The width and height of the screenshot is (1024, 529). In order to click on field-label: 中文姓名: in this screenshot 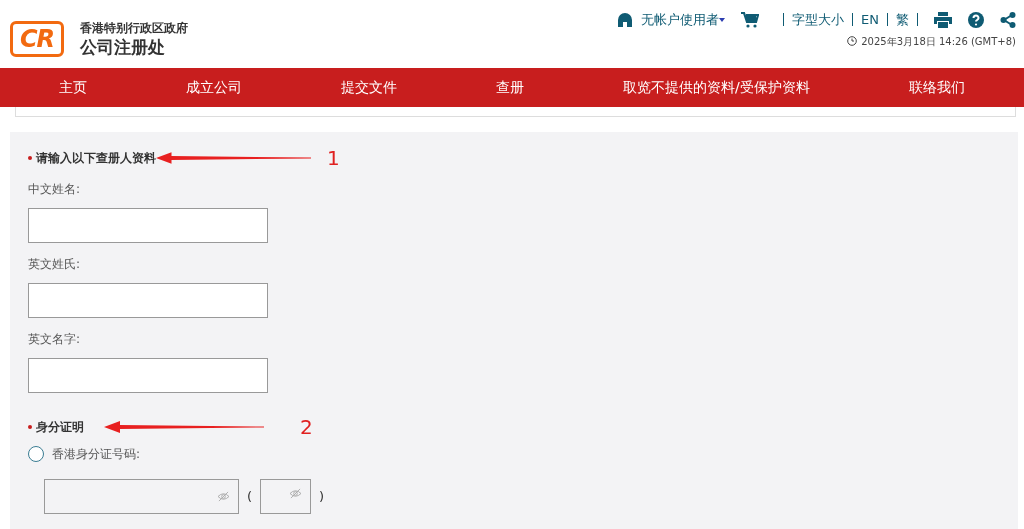, I will do `click(55, 189)`.